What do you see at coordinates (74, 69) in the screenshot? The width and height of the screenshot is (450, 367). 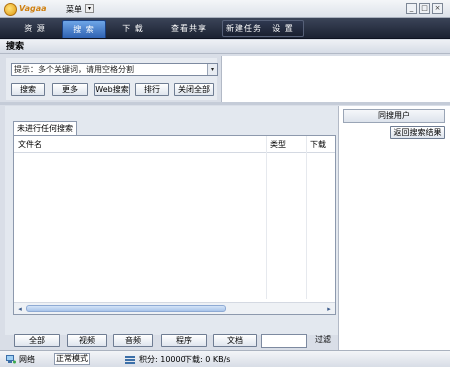 I see `search-placeholder: 提示：多个关键词，请用空格分割` at bounding box center [74, 69].